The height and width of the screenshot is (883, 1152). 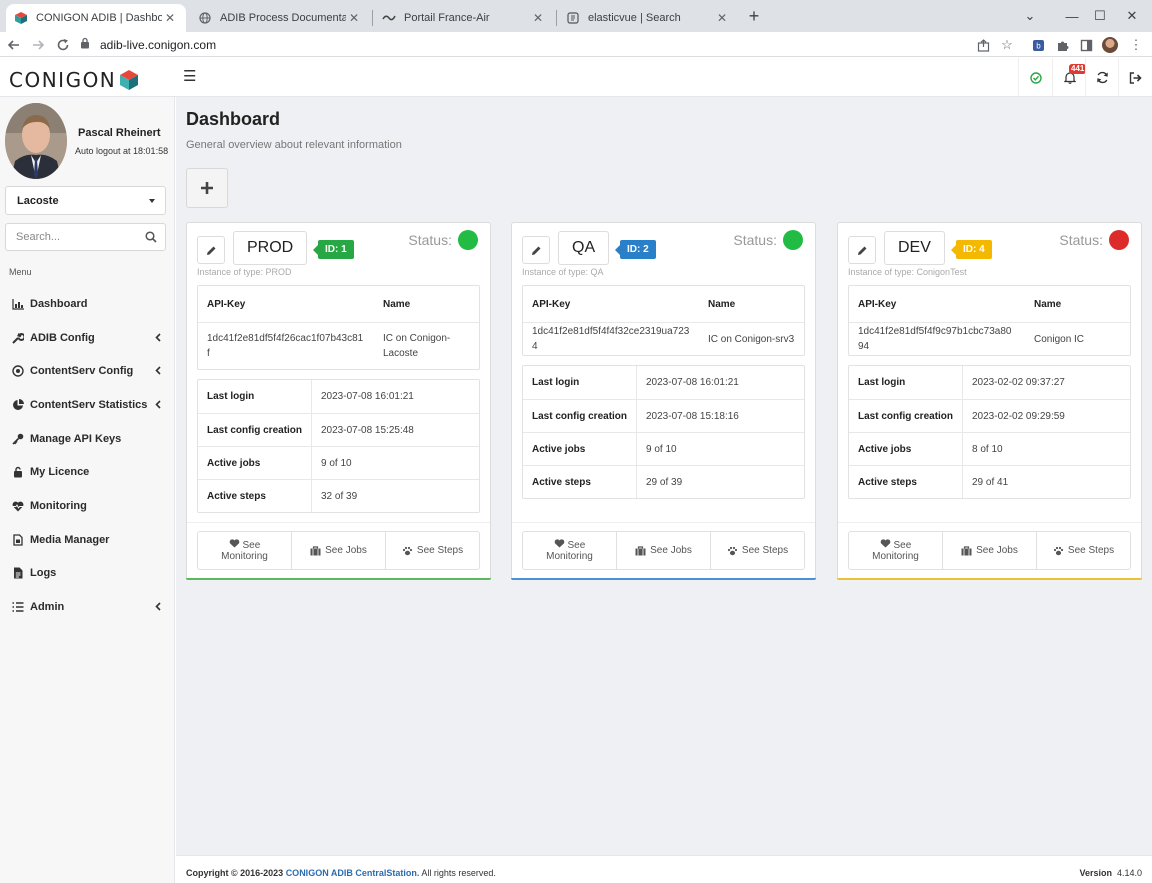 What do you see at coordinates (640, 550) in the screenshot?
I see `briefcase-icon` at bounding box center [640, 550].